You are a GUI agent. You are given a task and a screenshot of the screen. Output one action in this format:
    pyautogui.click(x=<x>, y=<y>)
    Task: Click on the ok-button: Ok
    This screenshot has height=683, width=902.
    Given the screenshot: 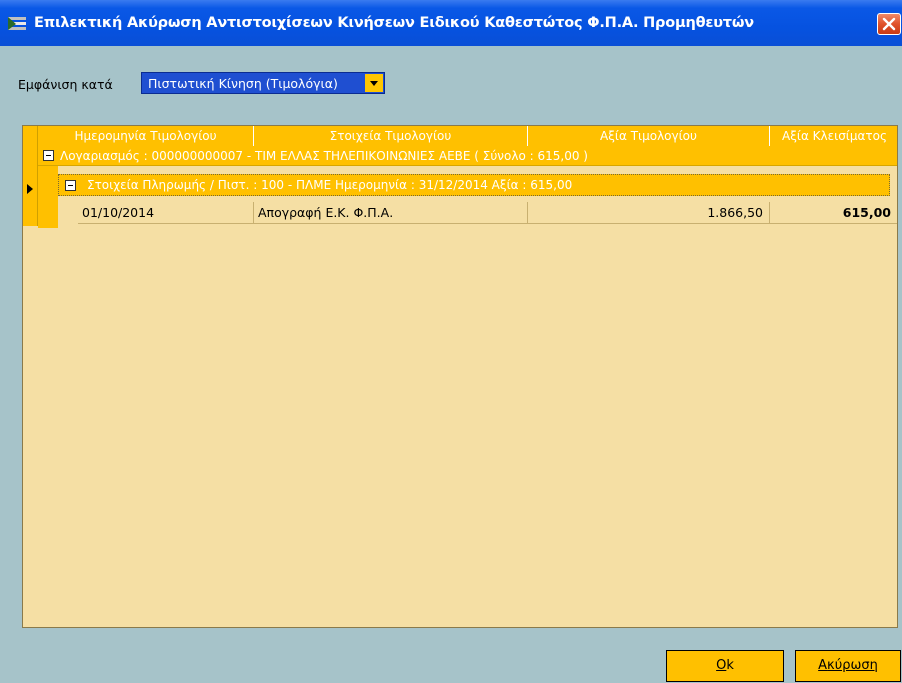 What is the action you would take?
    pyautogui.click(x=725, y=666)
    